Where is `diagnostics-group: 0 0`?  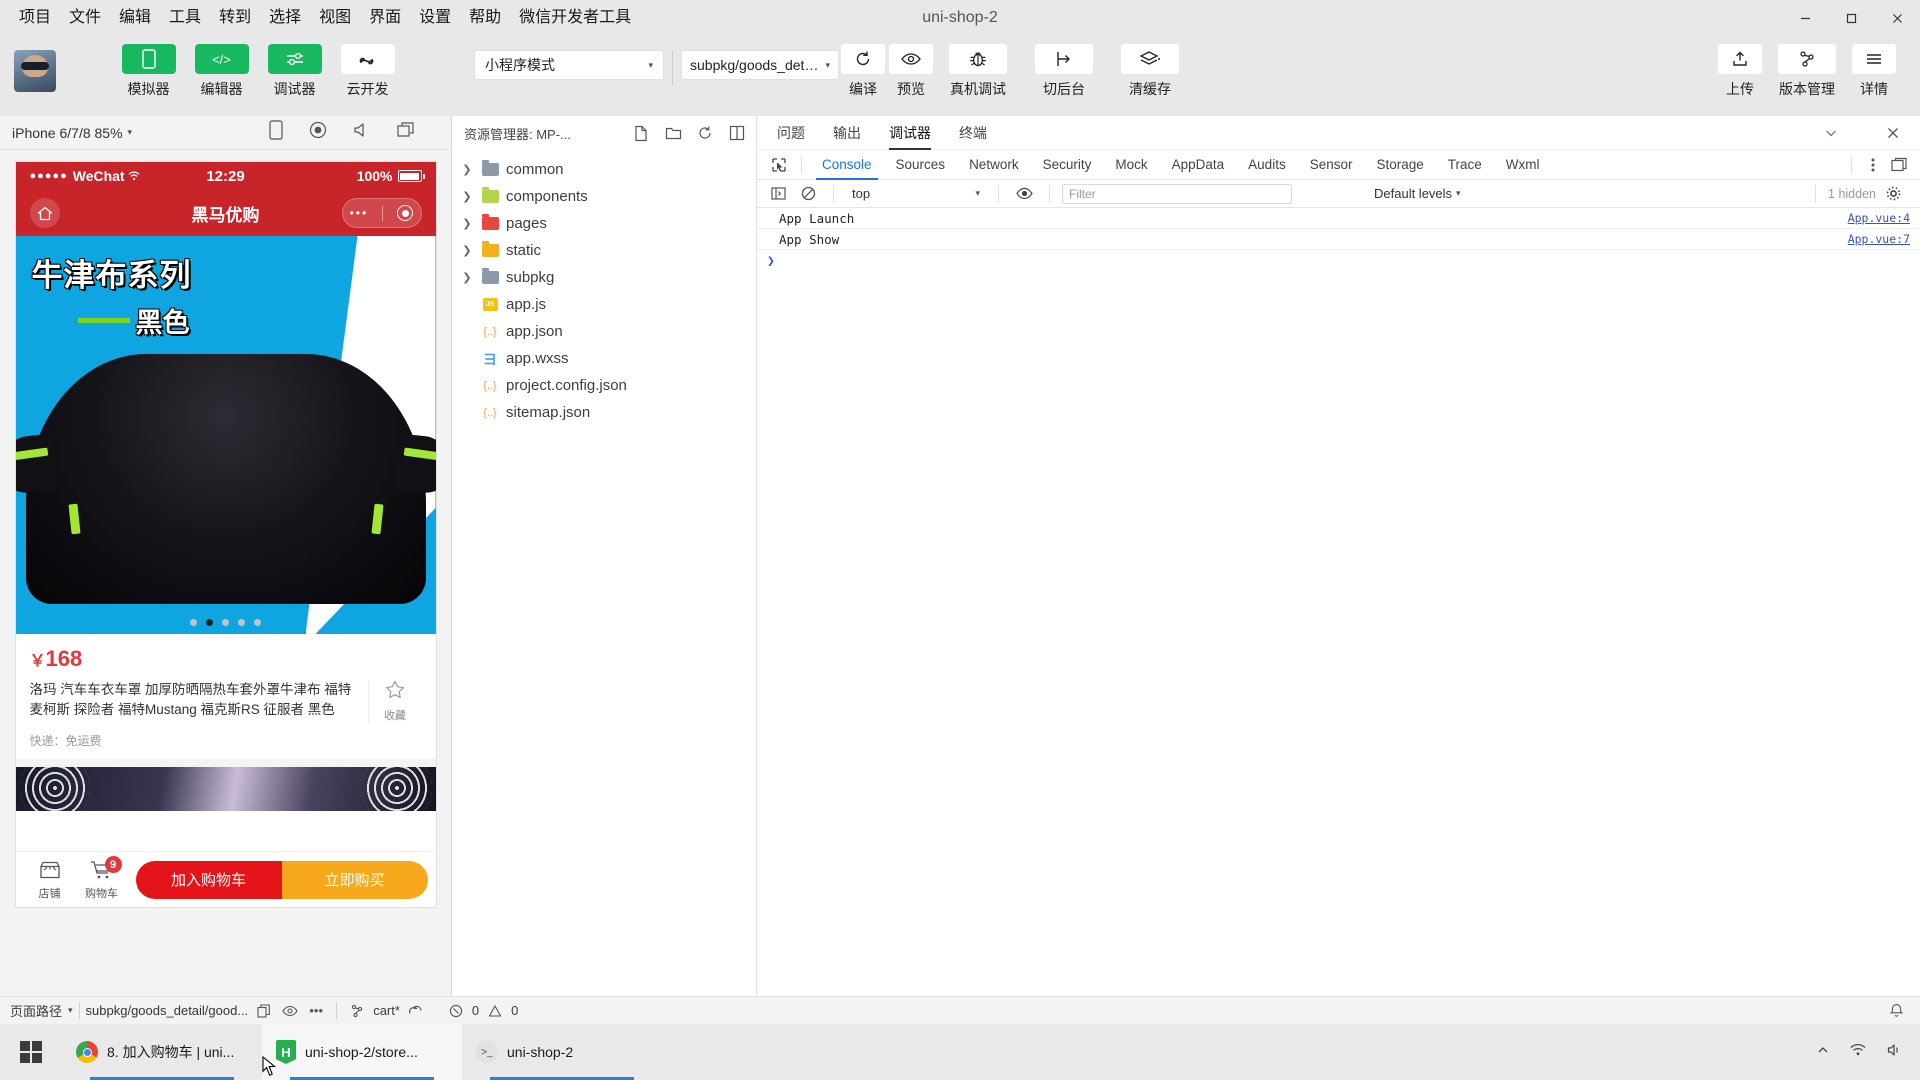
diagnostics-group: 0 0 is located at coordinates (482, 1011).